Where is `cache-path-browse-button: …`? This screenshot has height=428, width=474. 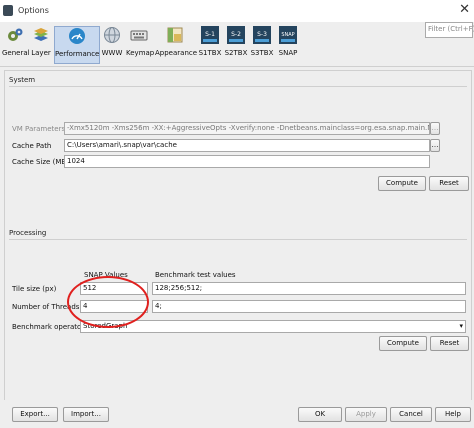
cache-path-browse-button: … is located at coordinates (435, 145).